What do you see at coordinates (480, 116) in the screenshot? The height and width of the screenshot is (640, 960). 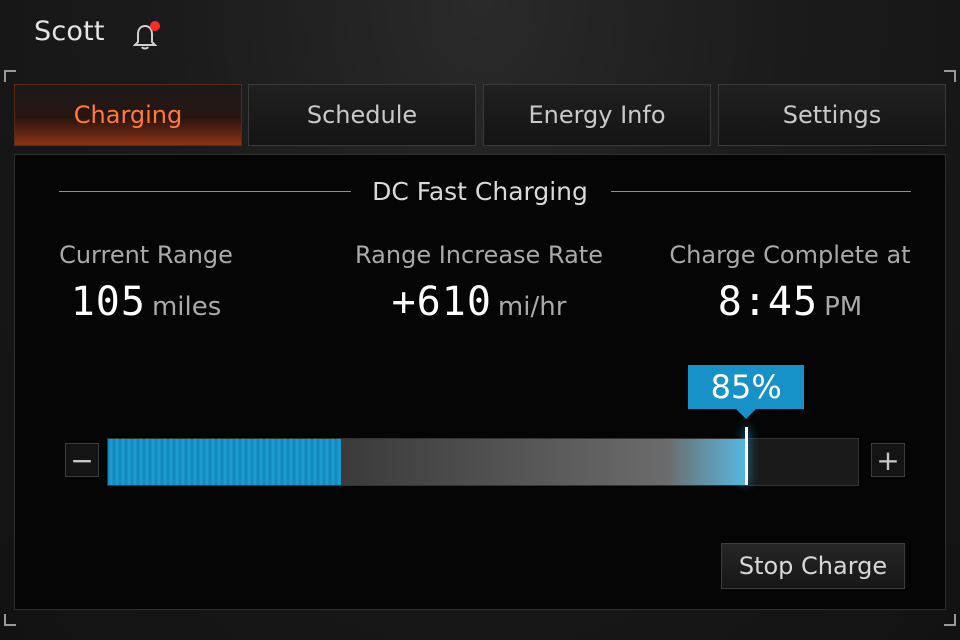 I see `tab-bar: Charging Schedule Energy Info Settings` at bounding box center [480, 116].